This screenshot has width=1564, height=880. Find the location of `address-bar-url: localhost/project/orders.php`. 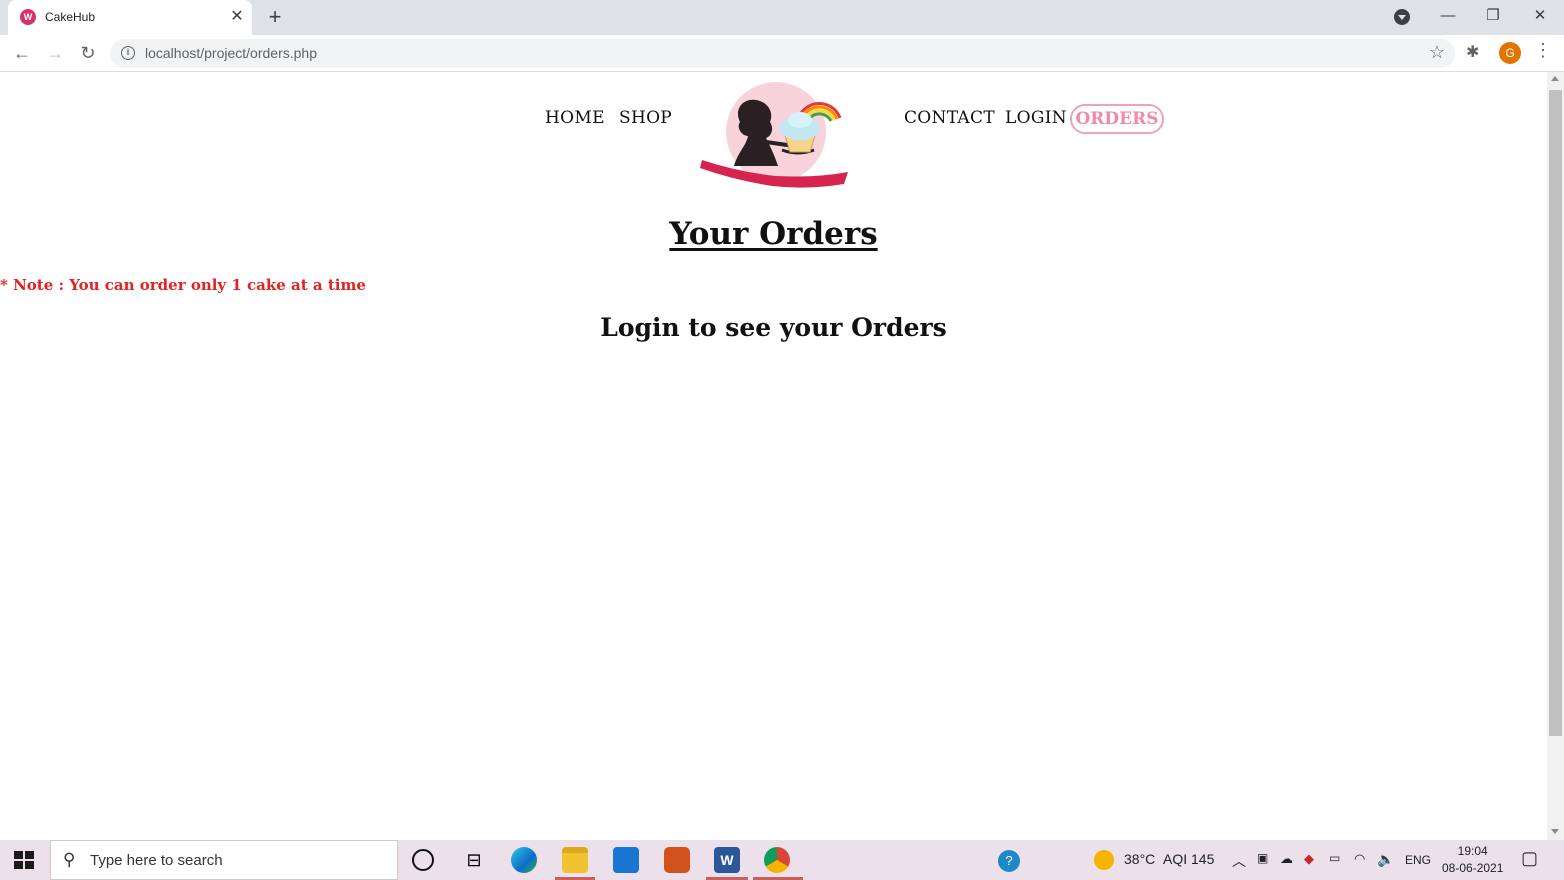

address-bar-url: localhost/project/orders.php is located at coordinates (231, 53).